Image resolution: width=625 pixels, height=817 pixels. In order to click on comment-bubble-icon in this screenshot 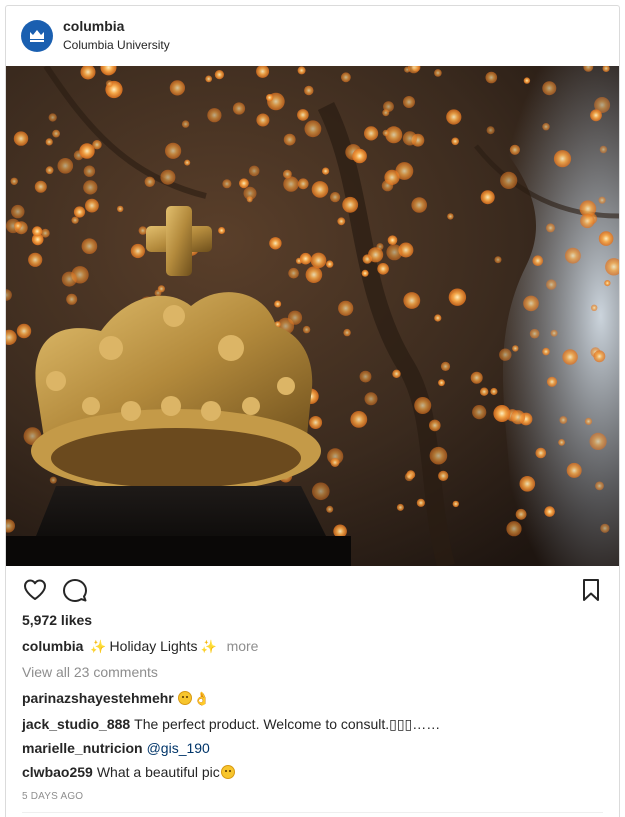, I will do `click(75, 590)`.